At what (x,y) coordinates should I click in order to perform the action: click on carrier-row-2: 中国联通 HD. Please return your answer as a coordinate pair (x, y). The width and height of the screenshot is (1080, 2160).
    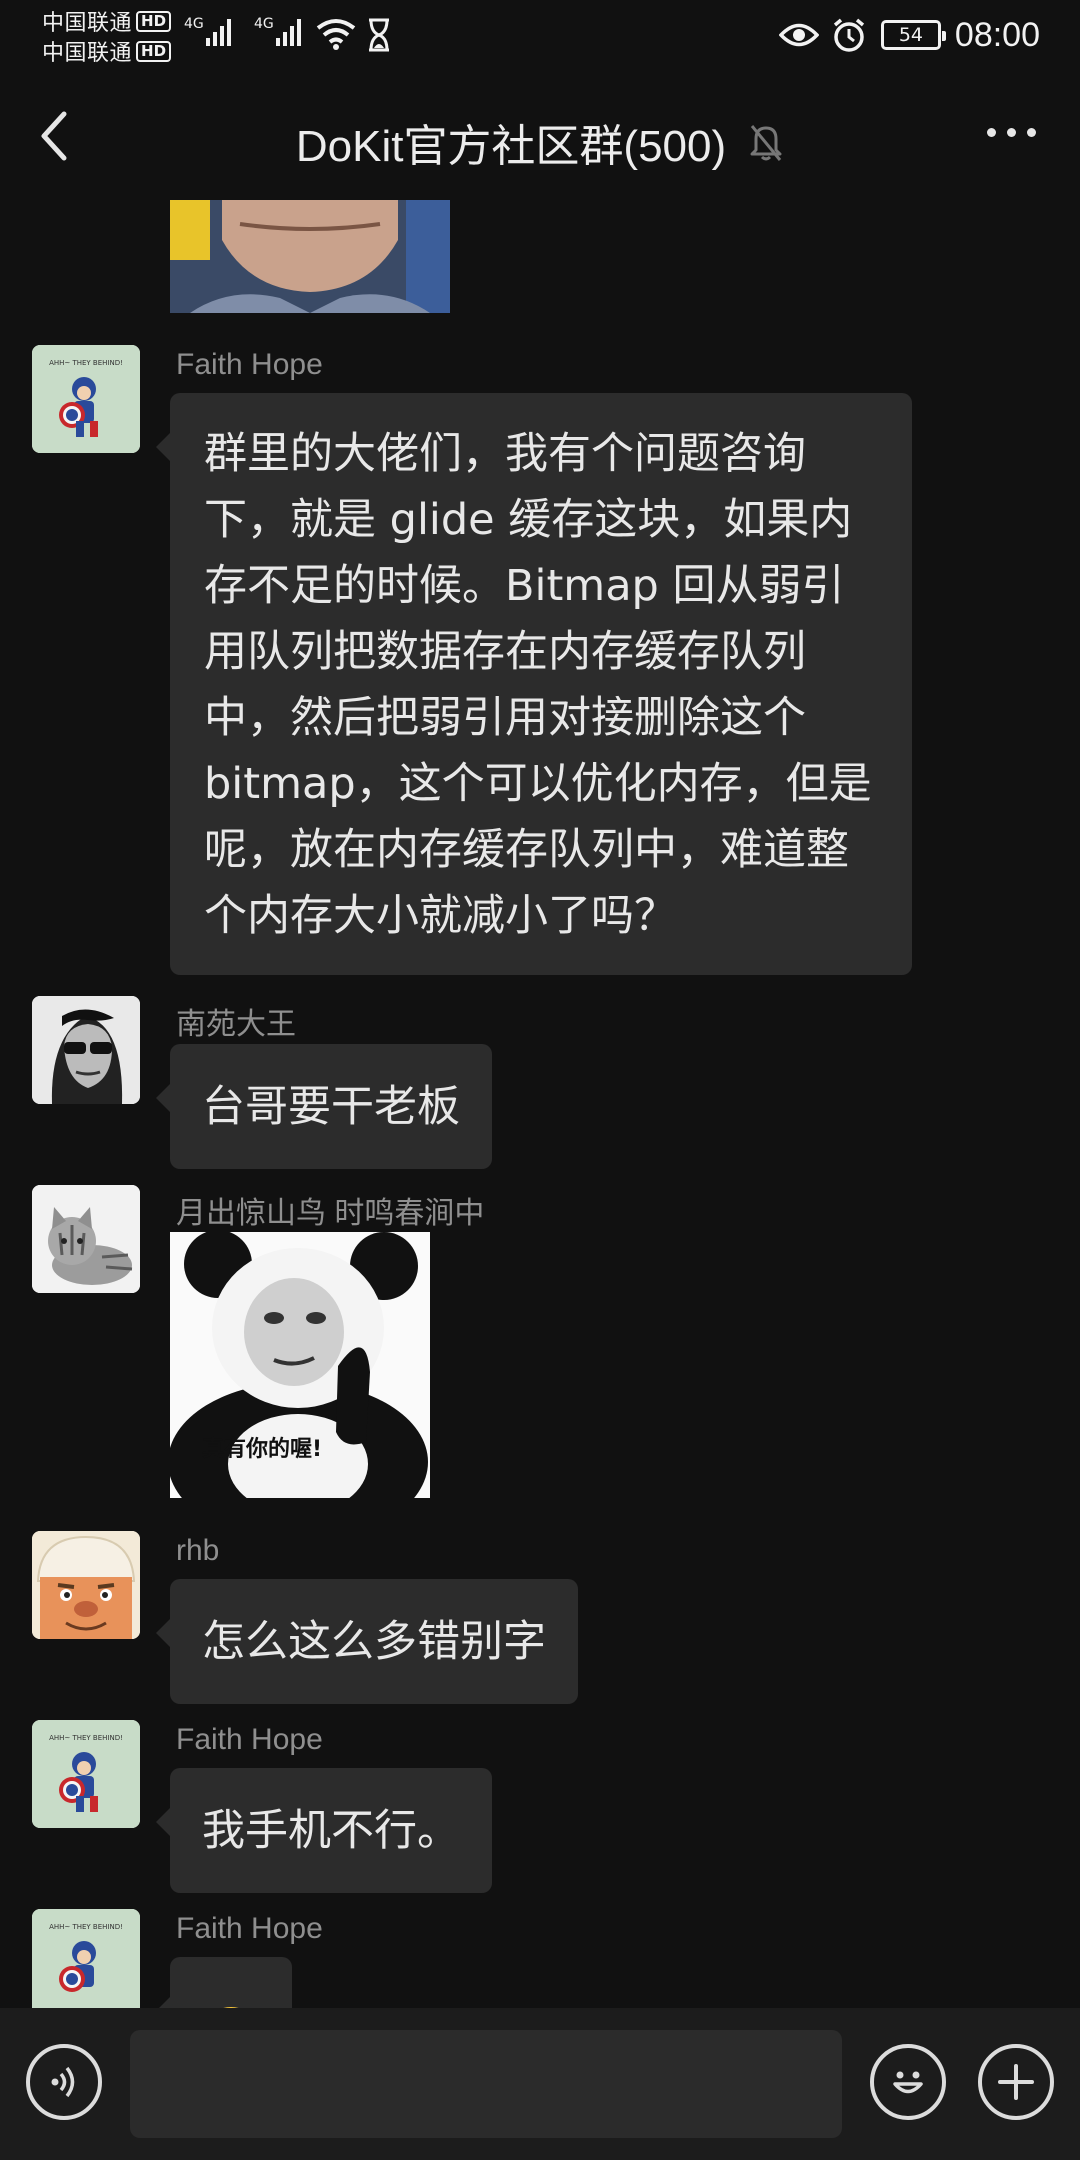
    Looking at the image, I should click on (107, 51).